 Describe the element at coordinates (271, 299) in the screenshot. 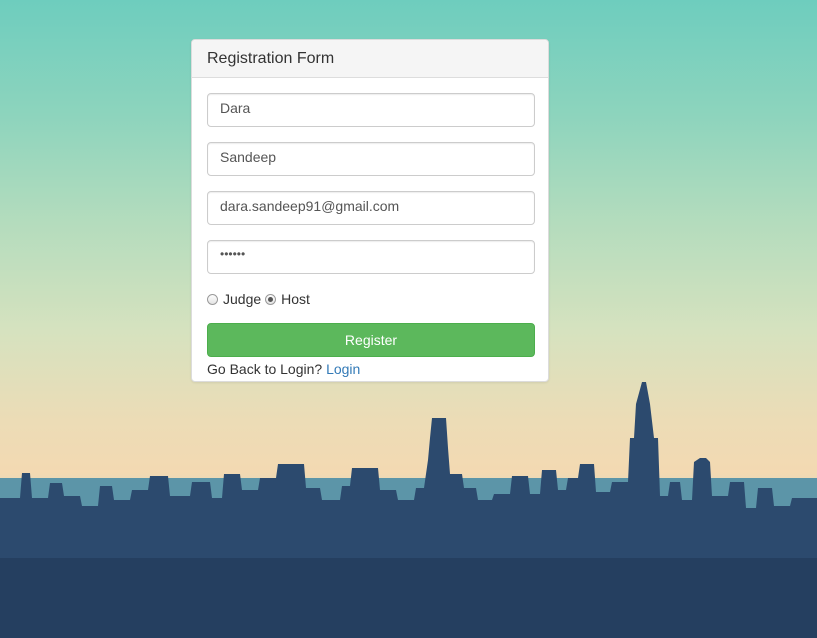

I see `host-radio` at that location.